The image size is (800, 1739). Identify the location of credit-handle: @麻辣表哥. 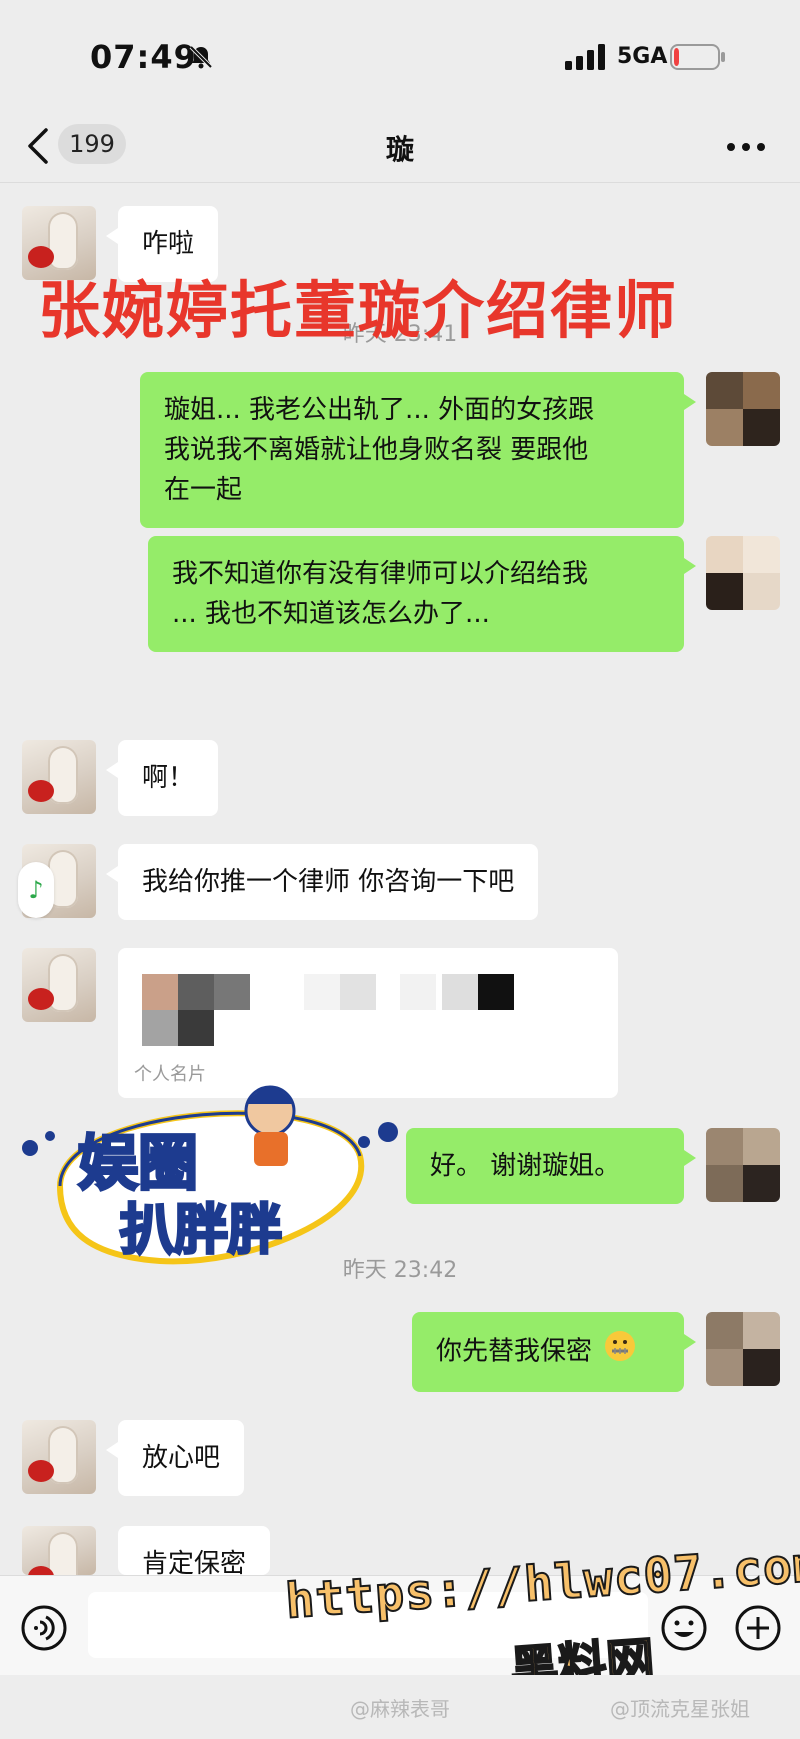
(400, 1709).